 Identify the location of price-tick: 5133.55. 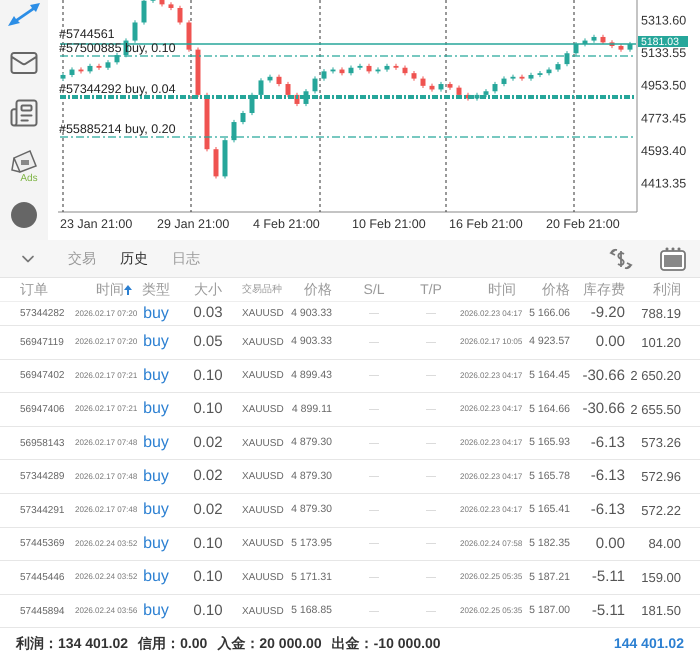
(663, 53).